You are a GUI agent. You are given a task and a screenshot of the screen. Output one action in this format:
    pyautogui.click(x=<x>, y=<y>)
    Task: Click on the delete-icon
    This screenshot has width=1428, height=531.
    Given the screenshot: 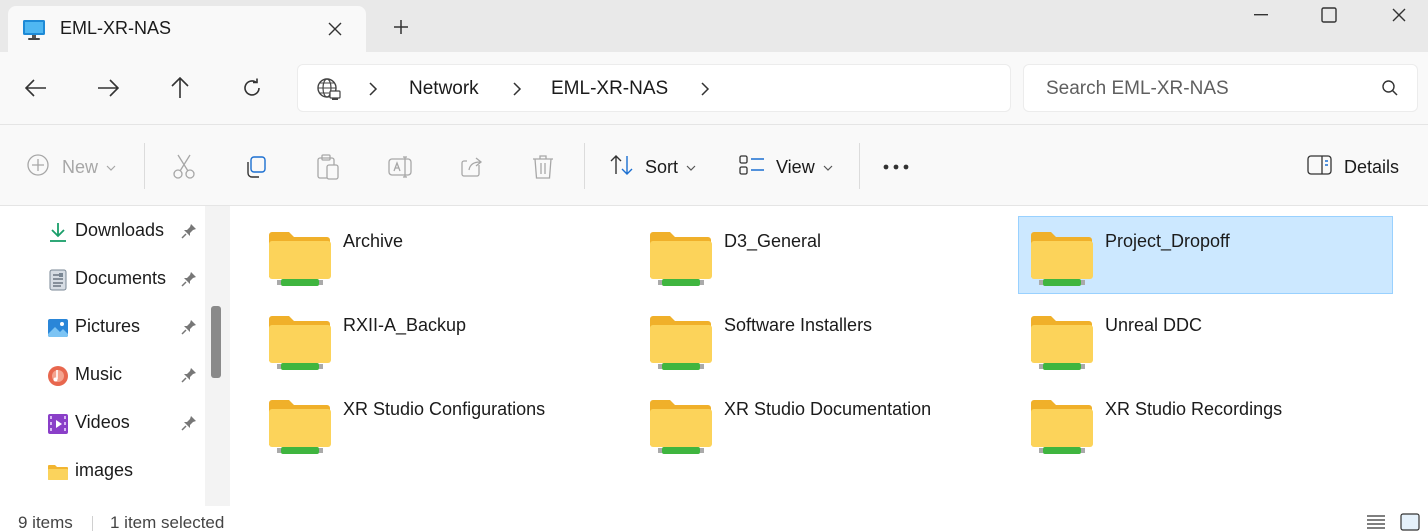 What is the action you would take?
    pyautogui.click(x=543, y=167)
    